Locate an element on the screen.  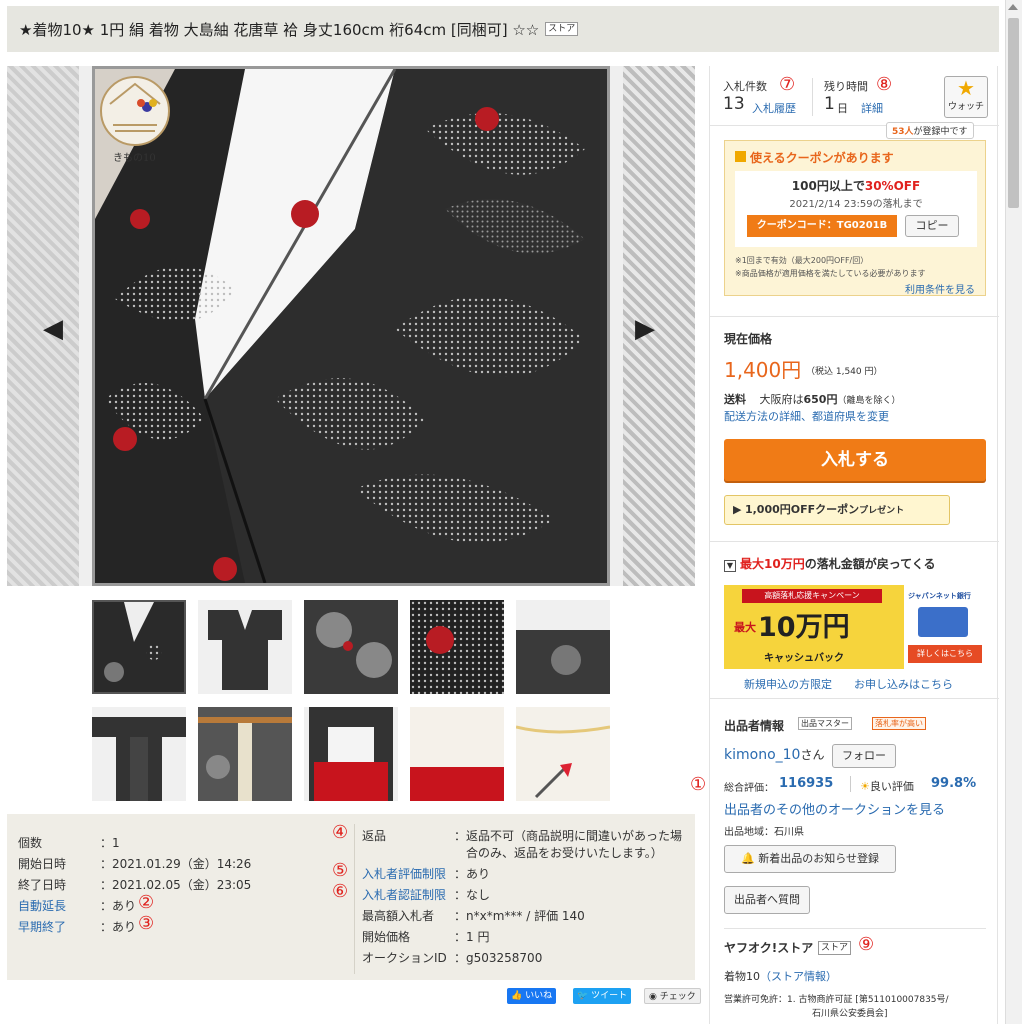
info-label: 開始日時 is located at coordinates (42, 864).